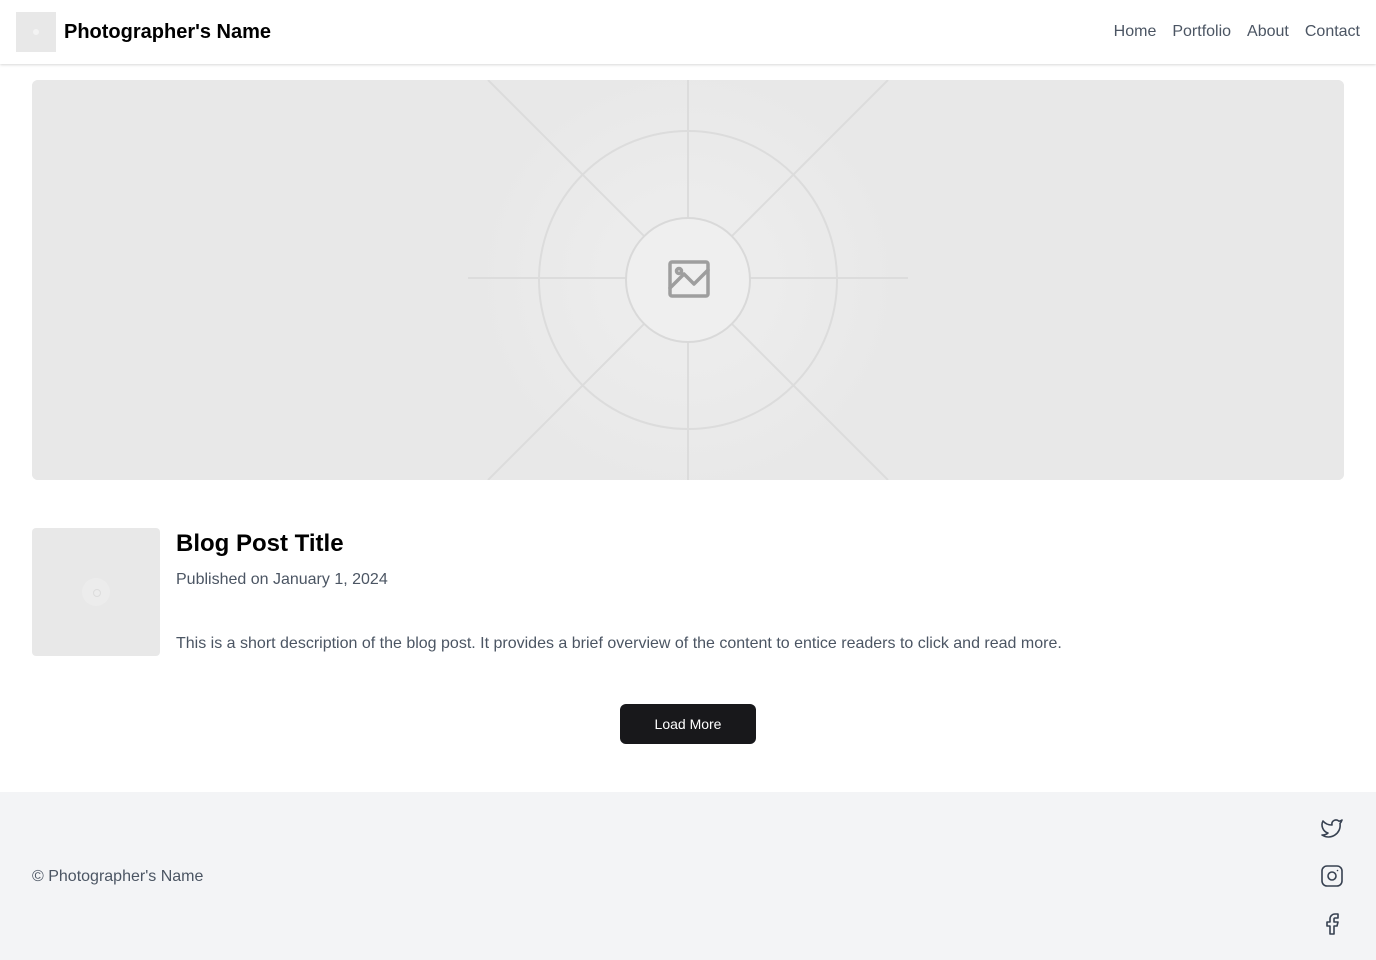  I want to click on instagram-icon, so click(1332, 876).